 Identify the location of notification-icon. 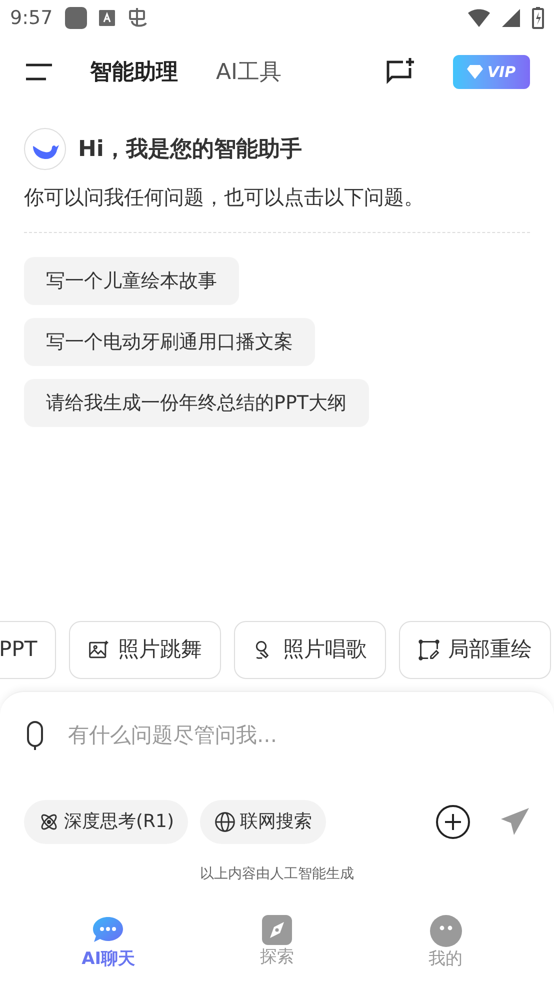
(75, 18).